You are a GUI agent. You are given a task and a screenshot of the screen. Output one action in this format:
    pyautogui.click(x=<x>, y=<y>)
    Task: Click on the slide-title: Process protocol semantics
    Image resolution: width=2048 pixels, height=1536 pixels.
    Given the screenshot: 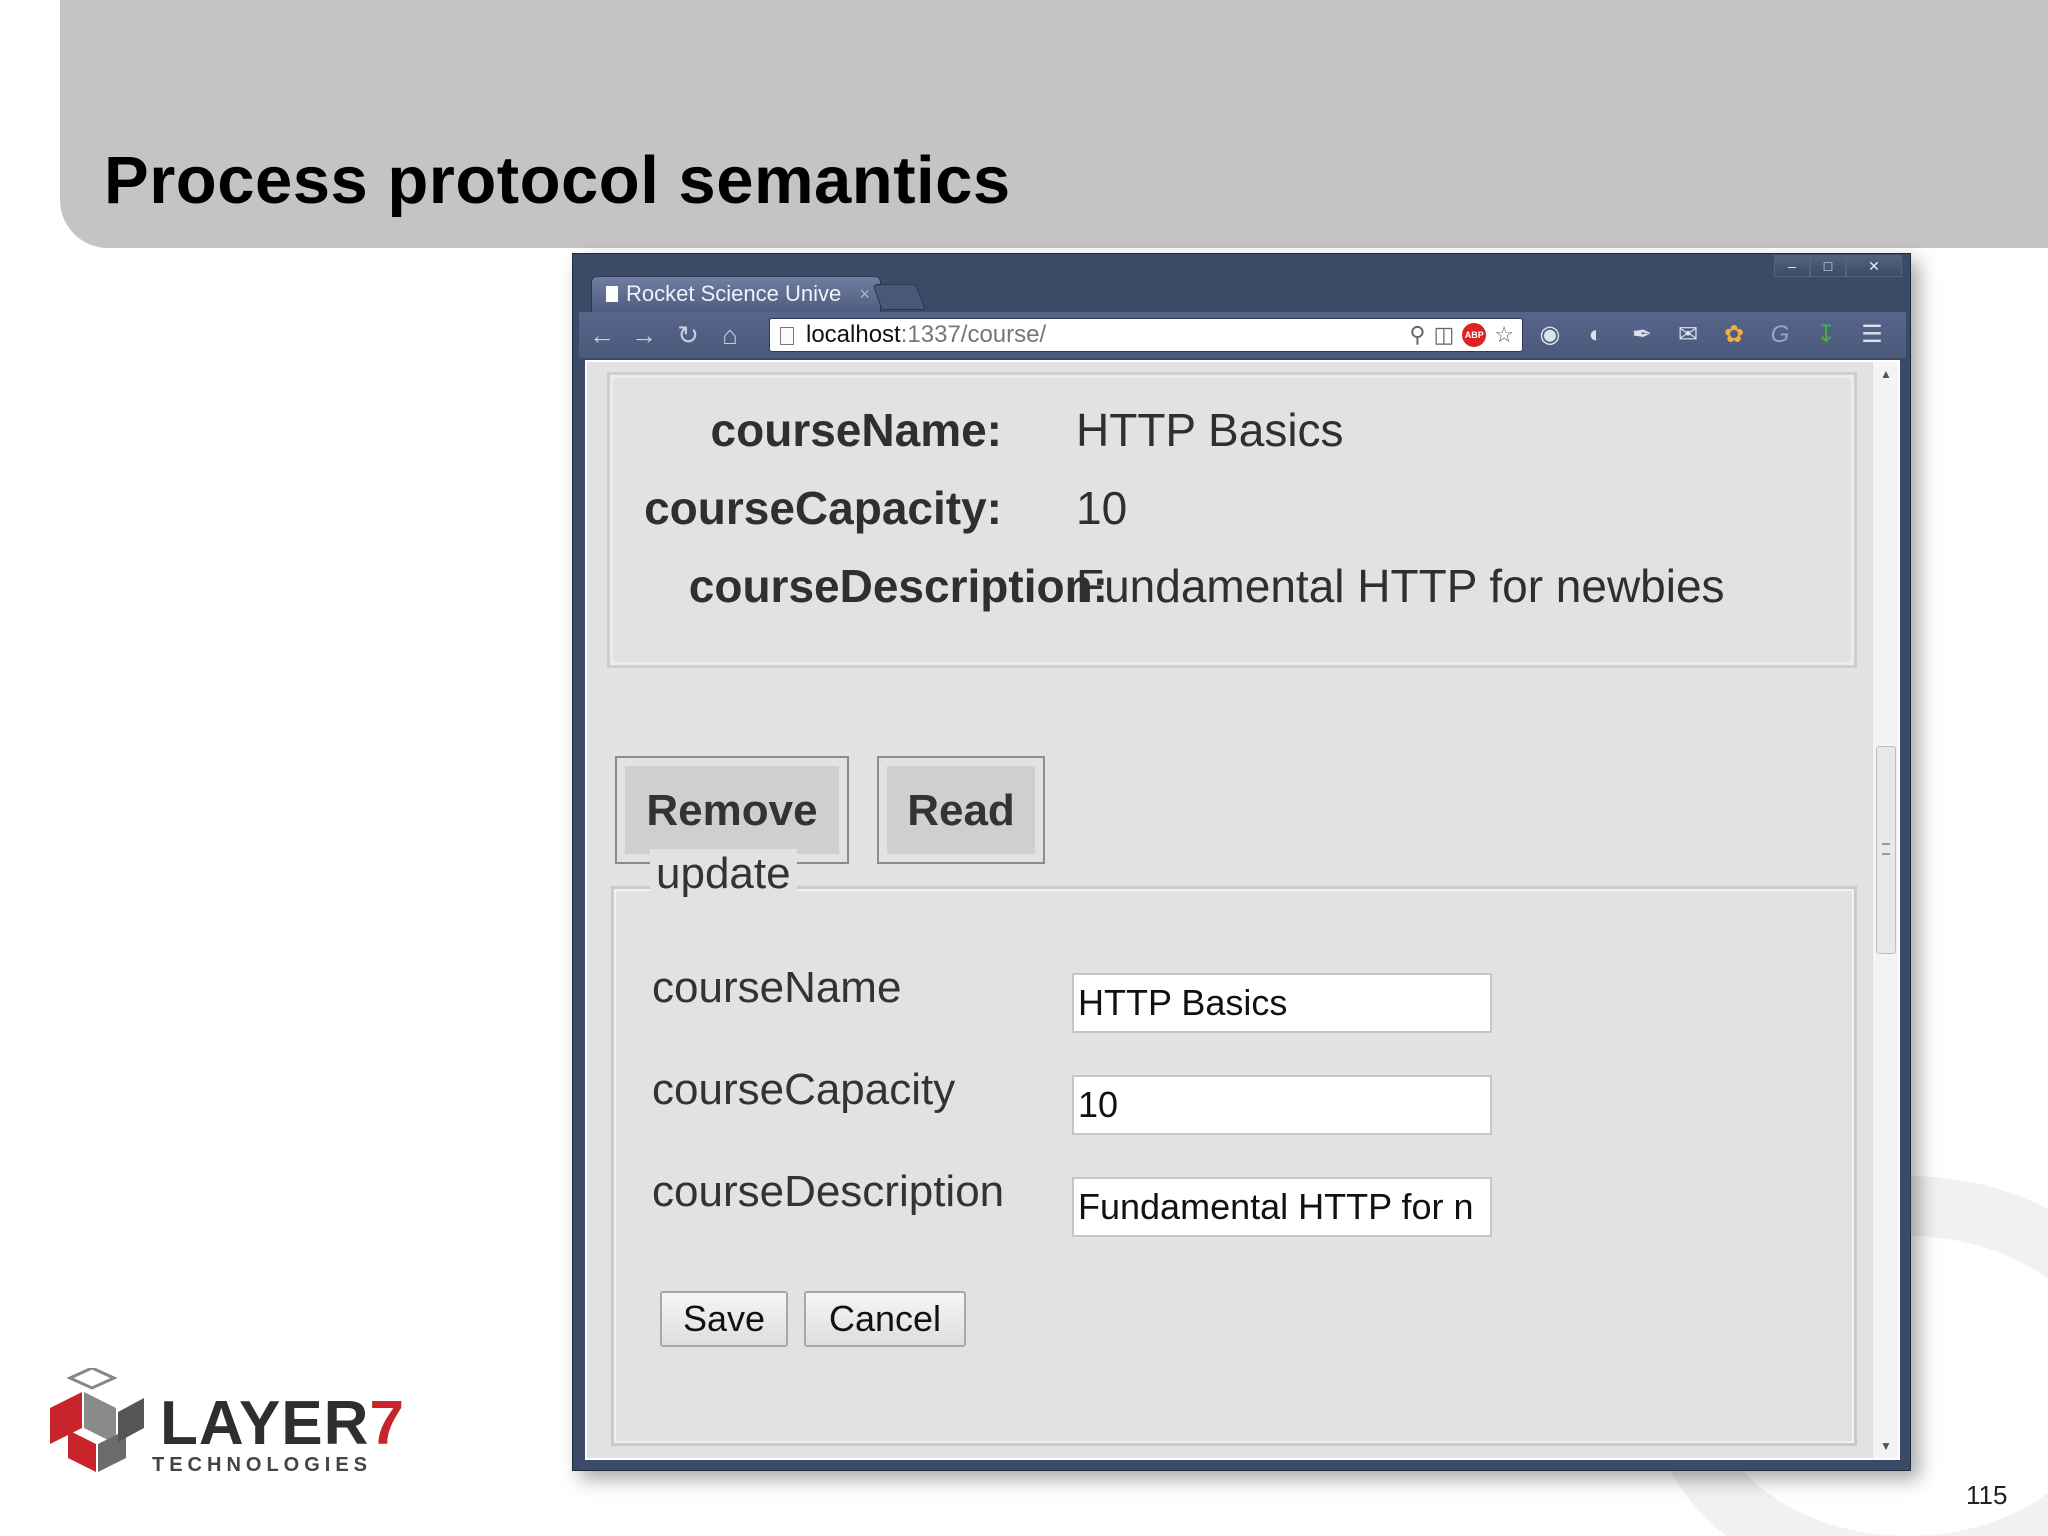 What is the action you would take?
    pyautogui.click(x=557, y=180)
    